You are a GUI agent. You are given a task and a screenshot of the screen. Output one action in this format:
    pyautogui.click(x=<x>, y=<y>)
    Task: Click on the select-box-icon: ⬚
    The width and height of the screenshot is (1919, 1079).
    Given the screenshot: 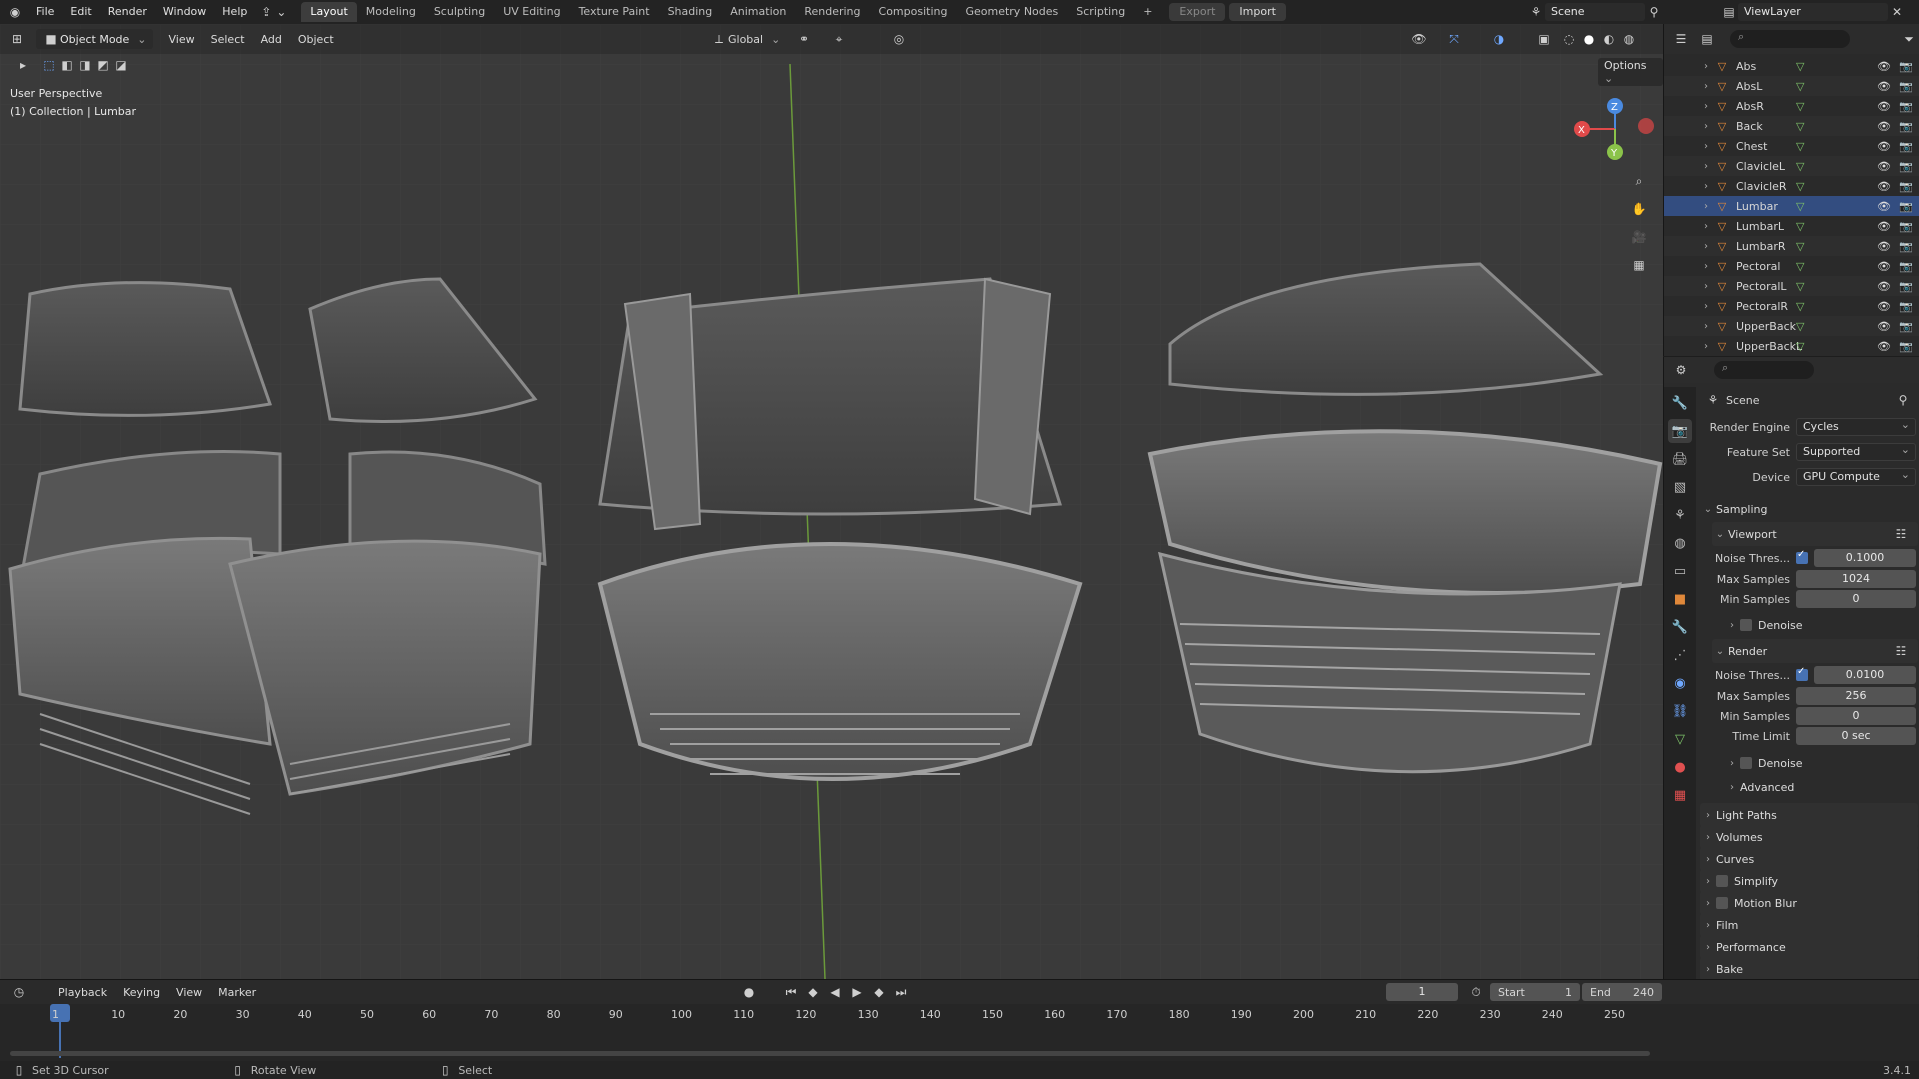 What is the action you would take?
    pyautogui.click(x=49, y=65)
    